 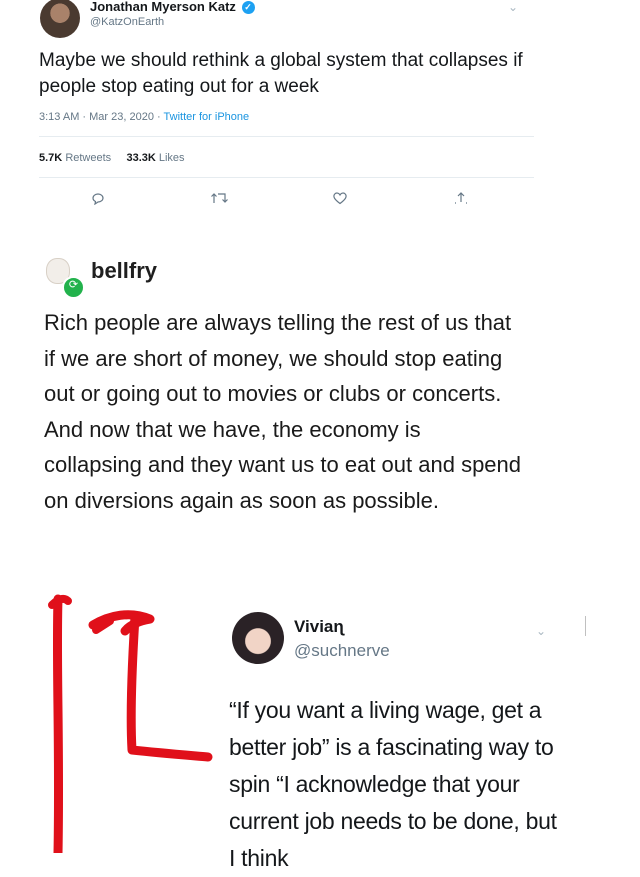 I want to click on retweets-label: Retweets, so click(x=88, y=158).